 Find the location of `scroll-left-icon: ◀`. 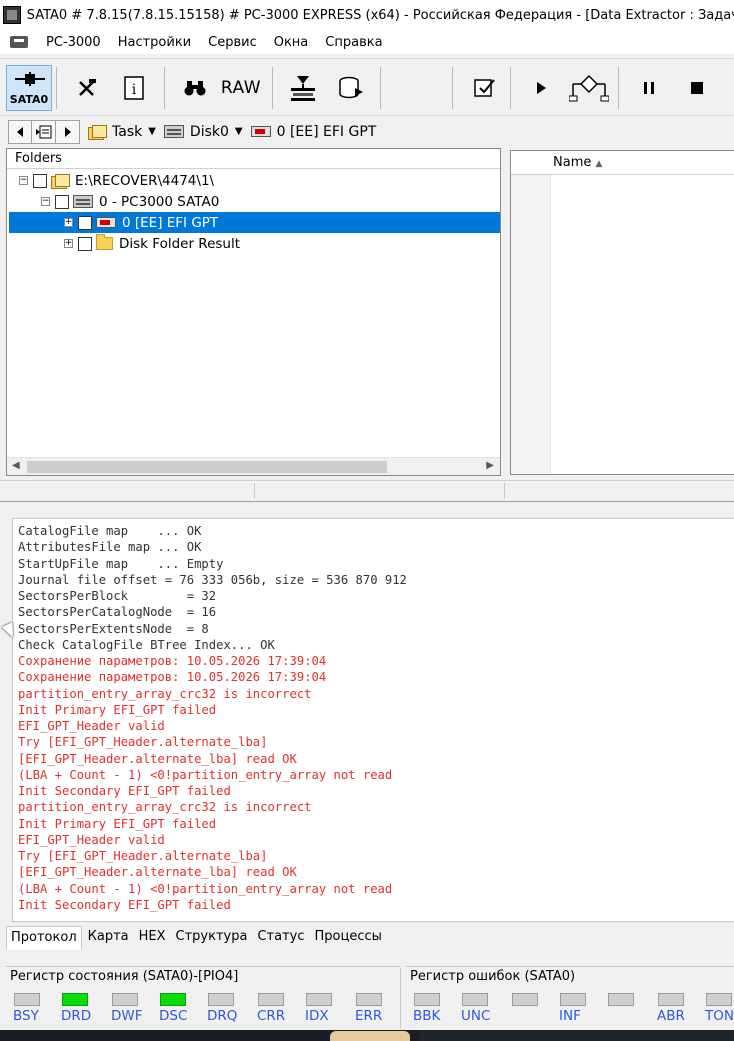

scroll-left-icon: ◀ is located at coordinates (16, 465).